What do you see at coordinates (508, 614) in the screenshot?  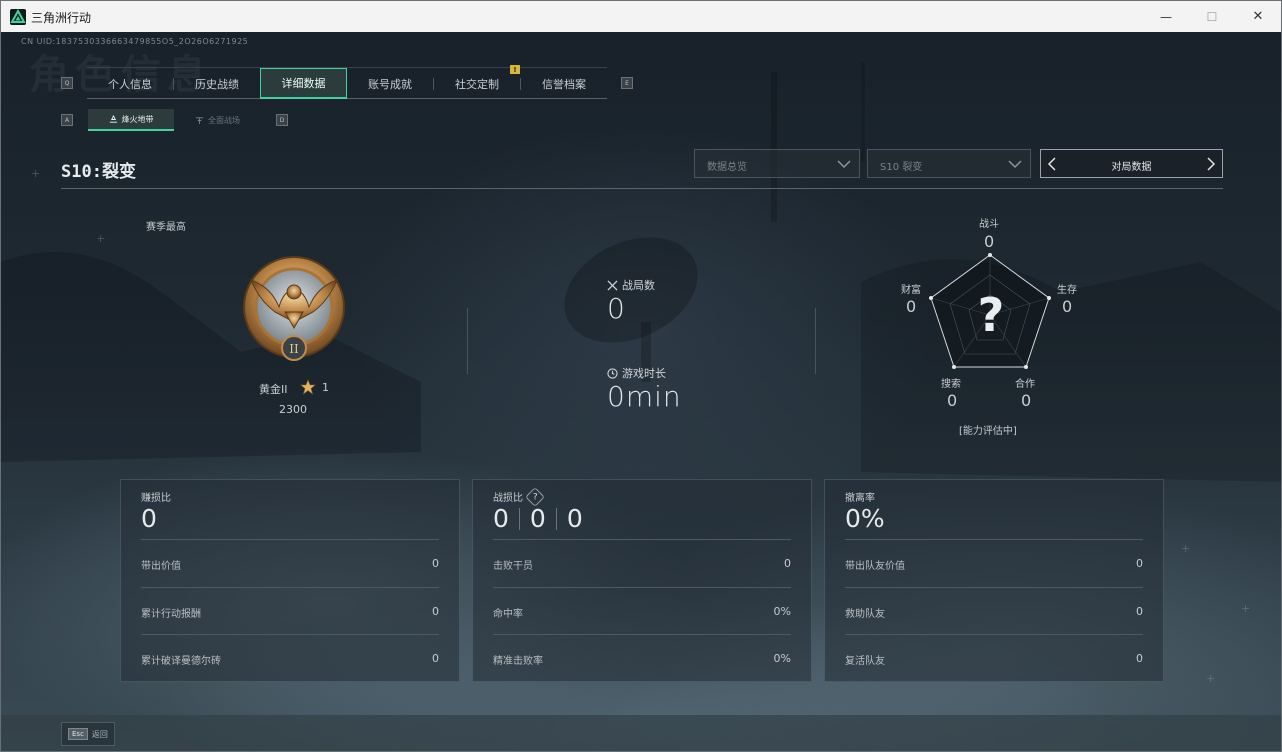 I see `stat-label: 命中率` at bounding box center [508, 614].